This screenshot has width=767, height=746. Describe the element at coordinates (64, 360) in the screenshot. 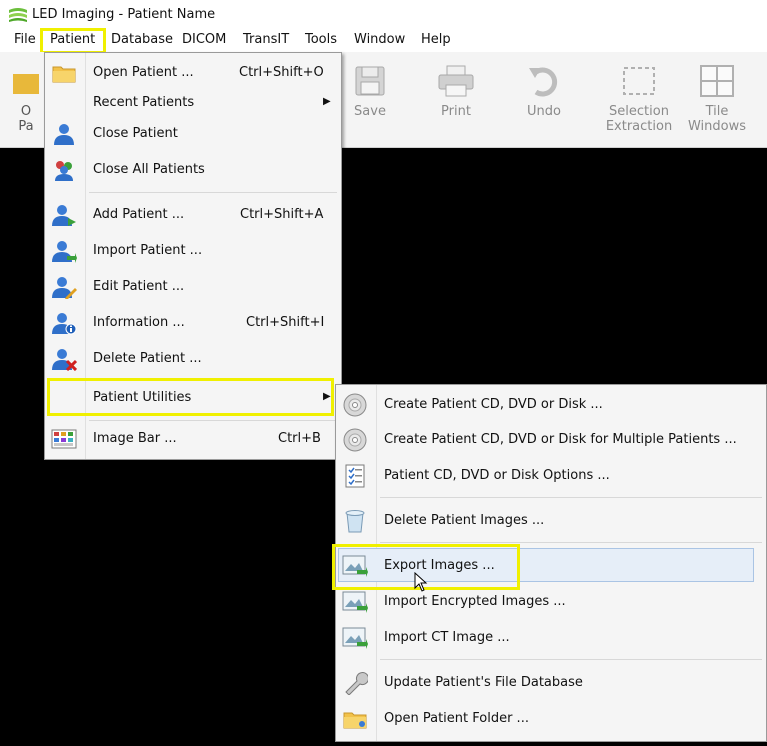

I see `user-delete-icon` at that location.